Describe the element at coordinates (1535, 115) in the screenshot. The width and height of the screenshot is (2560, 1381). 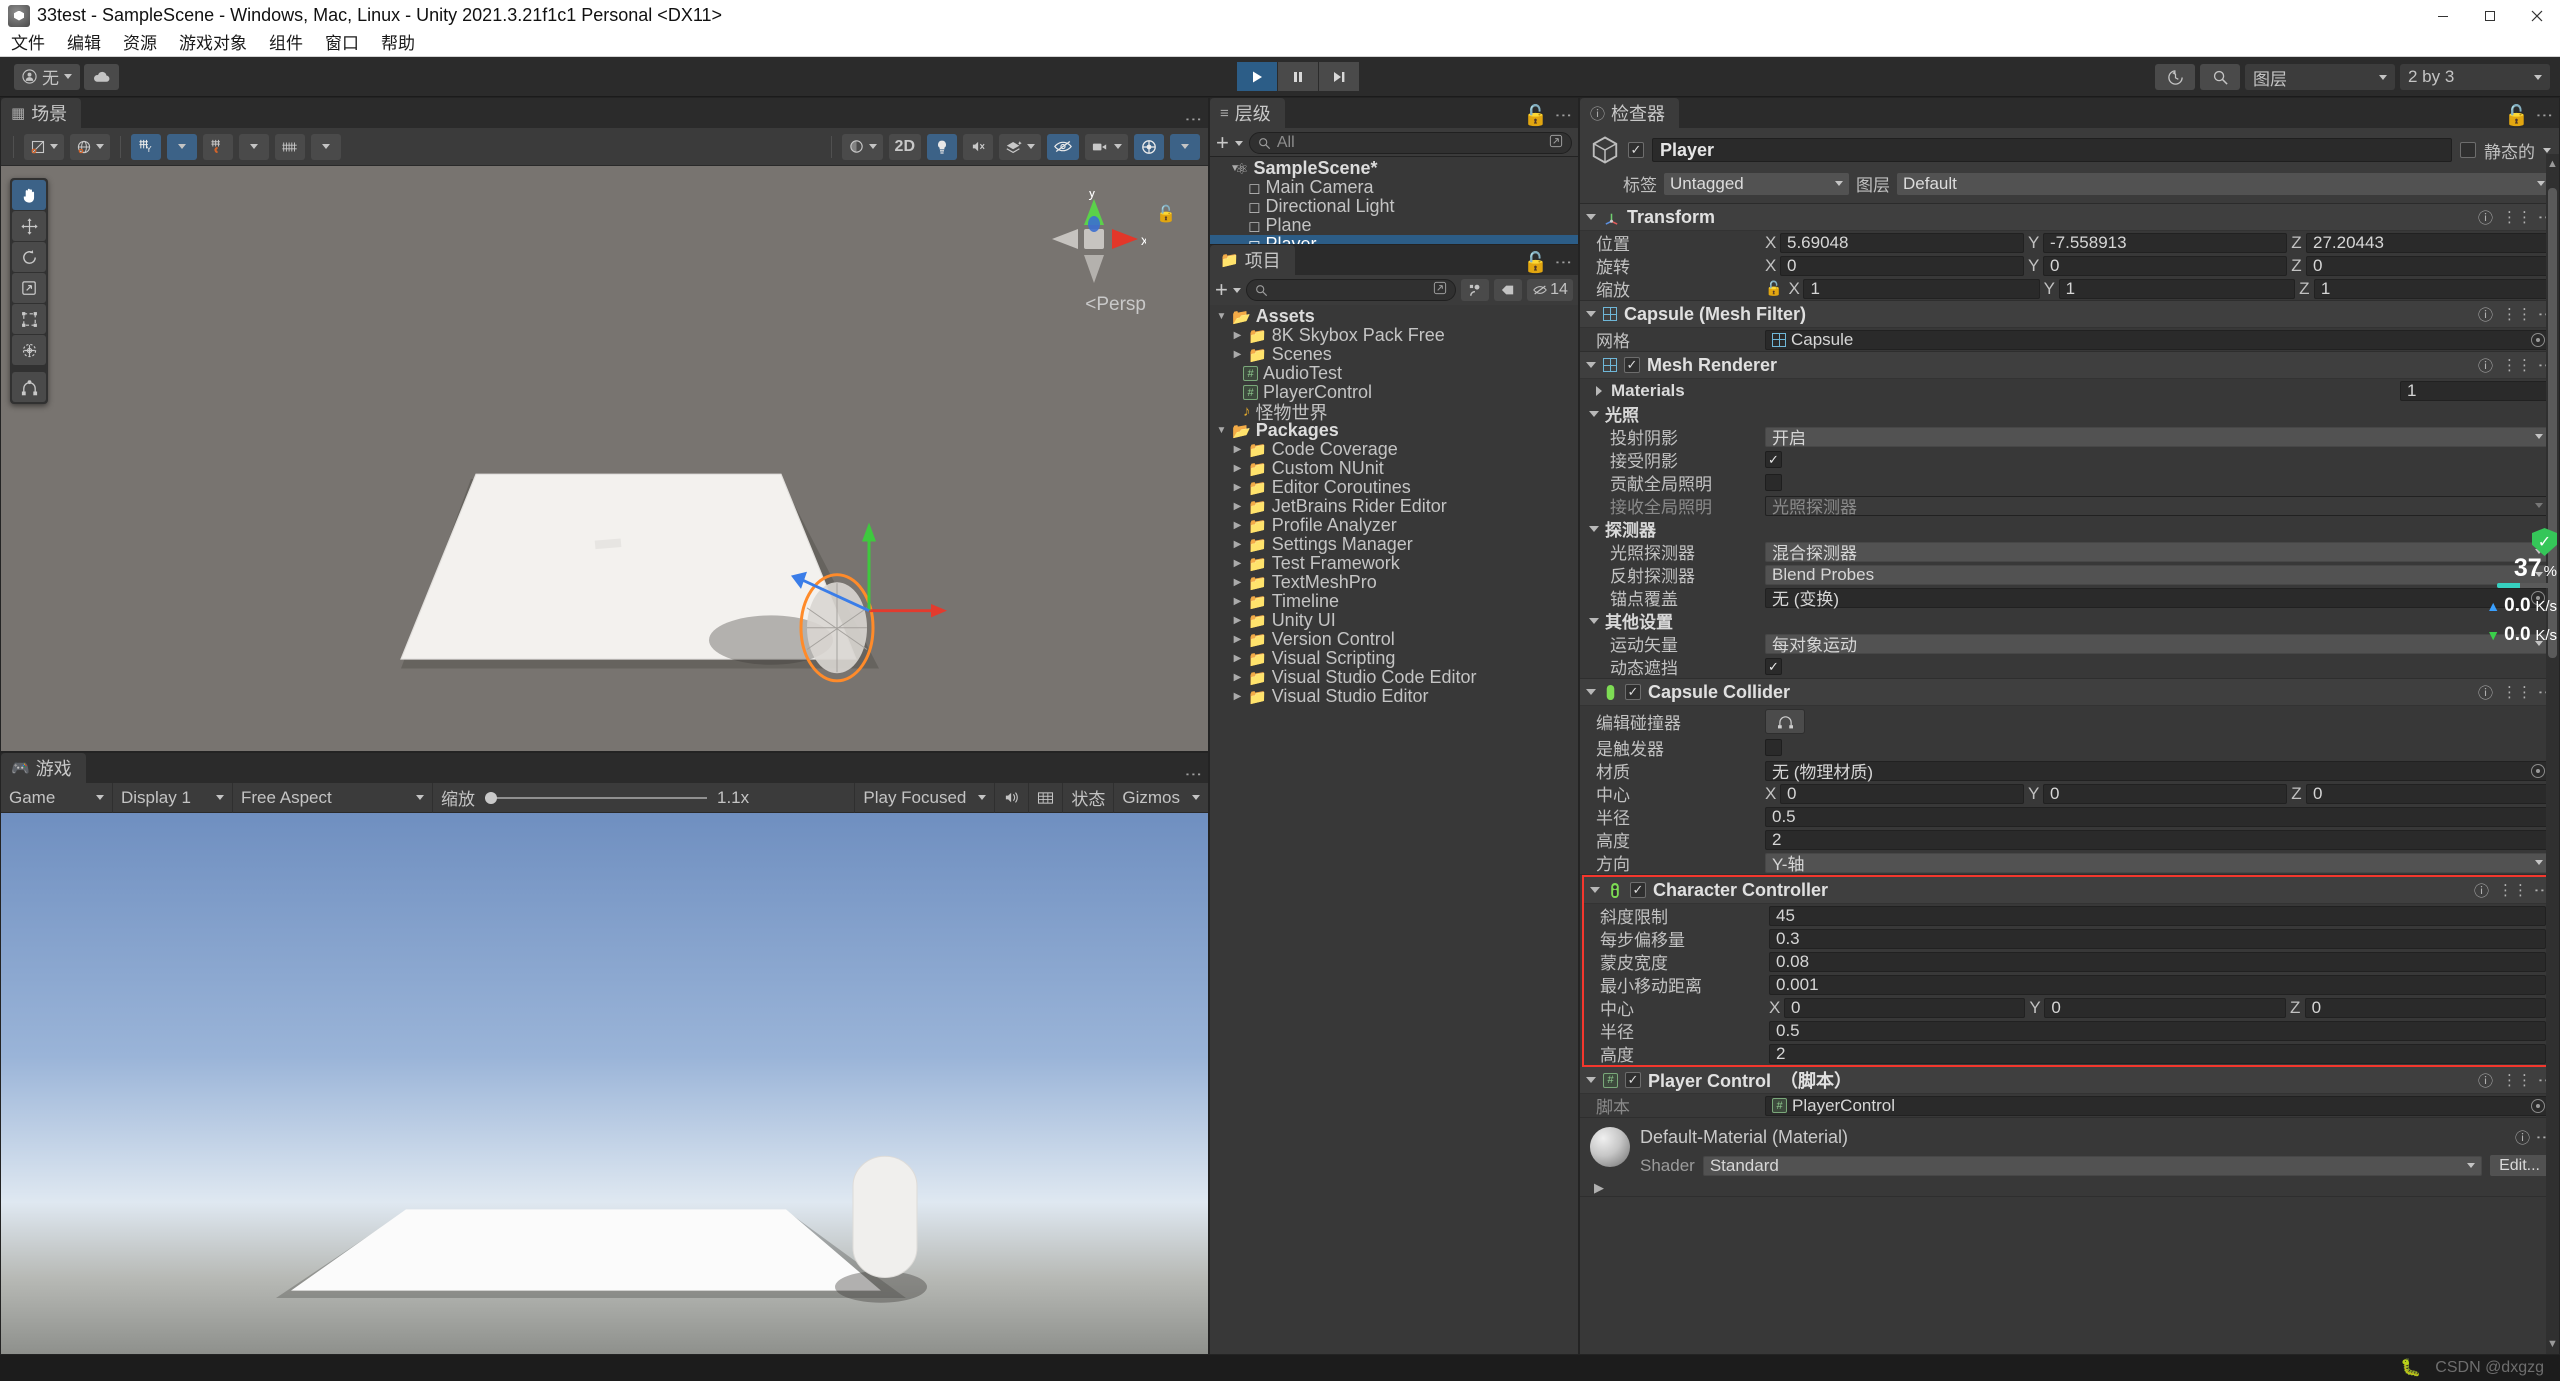
I see `hierarchy-lock-icon: 🔓` at that location.